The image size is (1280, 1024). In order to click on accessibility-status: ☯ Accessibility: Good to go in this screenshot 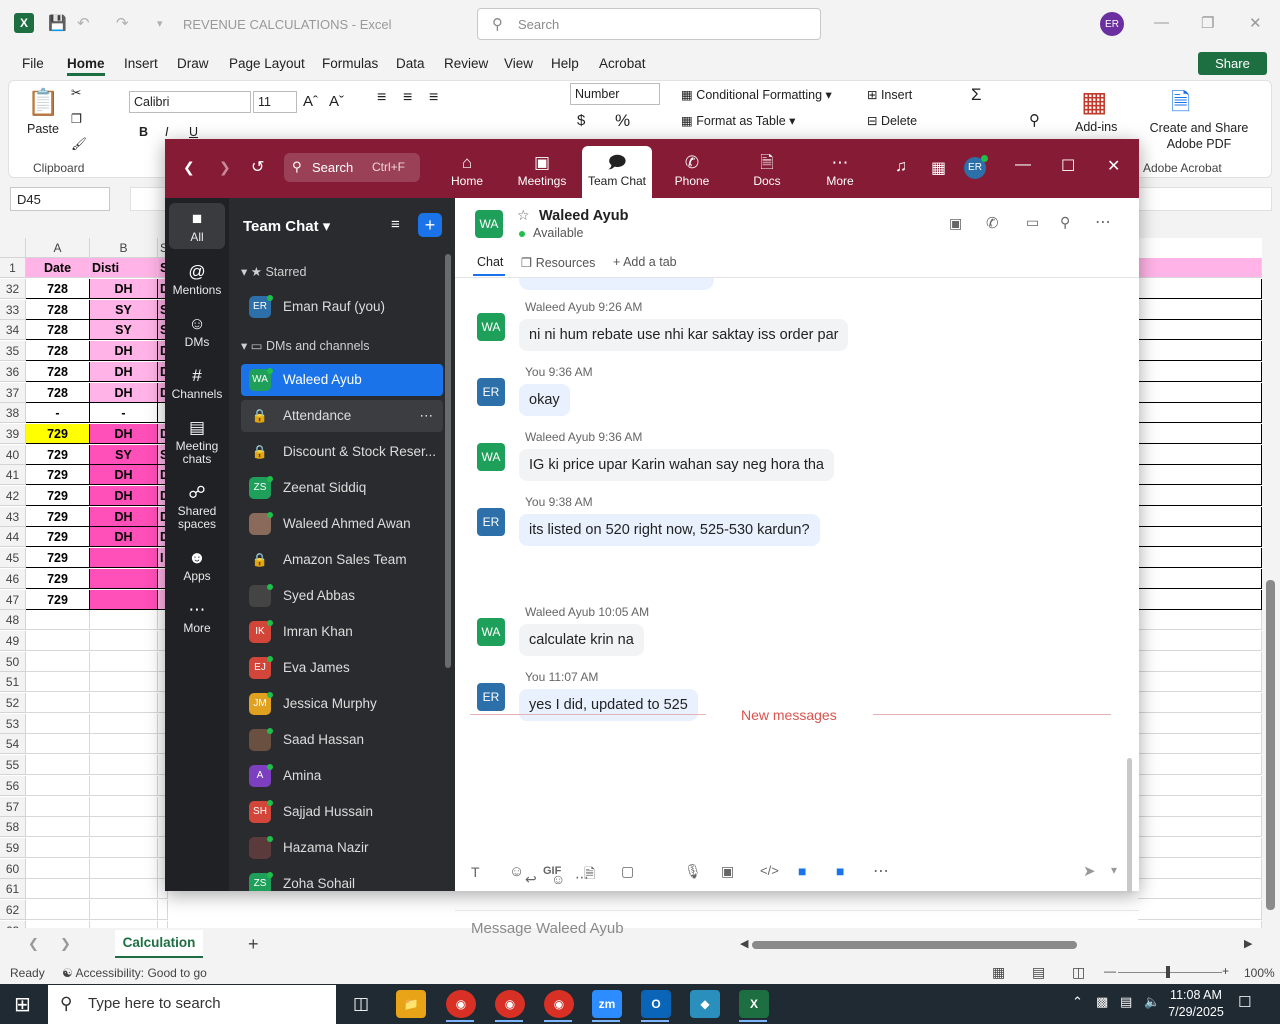, I will do `click(134, 973)`.